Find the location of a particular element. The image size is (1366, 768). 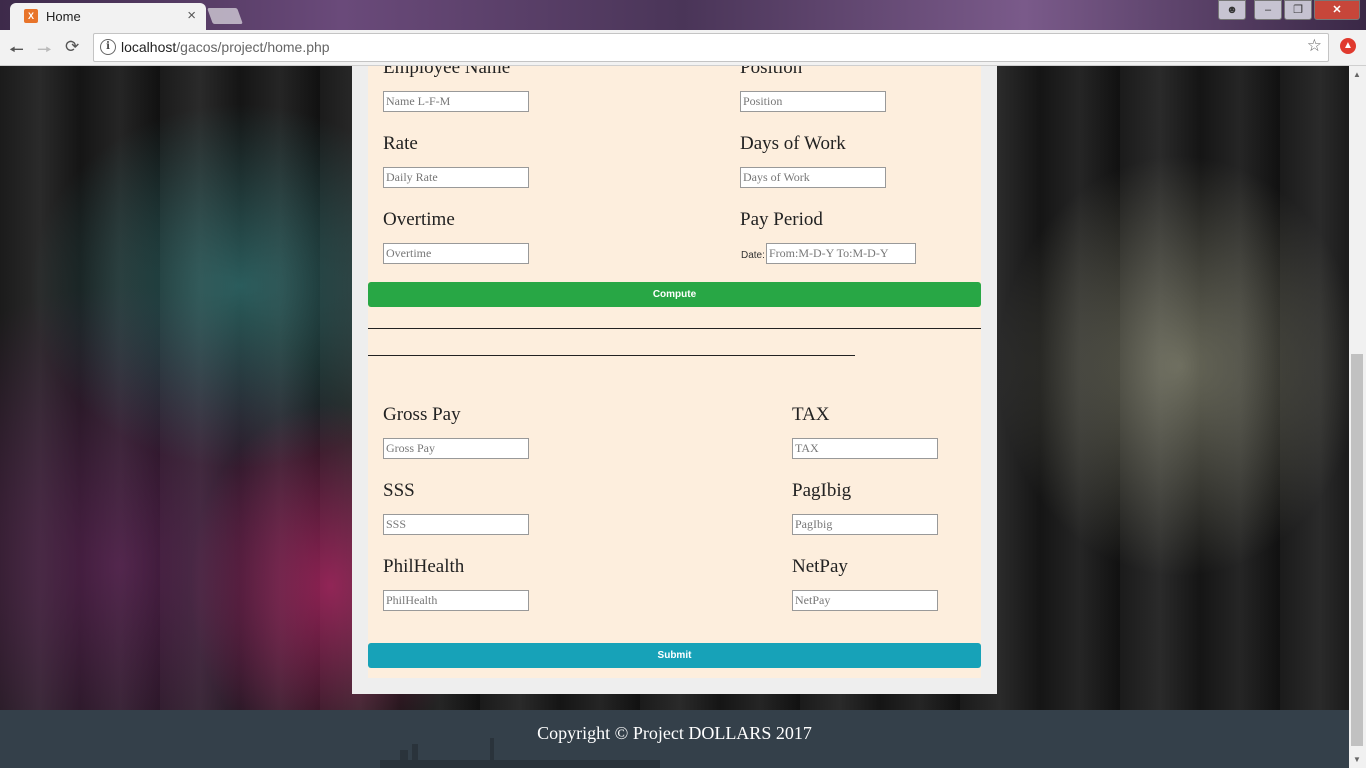

user-profile-icon: ☻ is located at coordinates (1232, 10).